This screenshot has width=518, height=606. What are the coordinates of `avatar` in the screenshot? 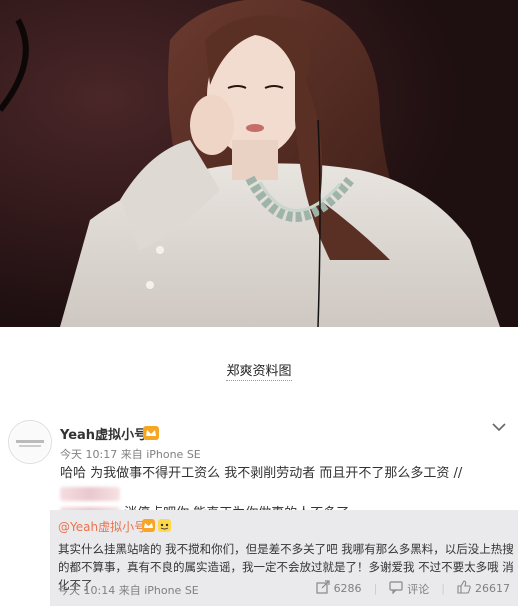 It's located at (30, 442).